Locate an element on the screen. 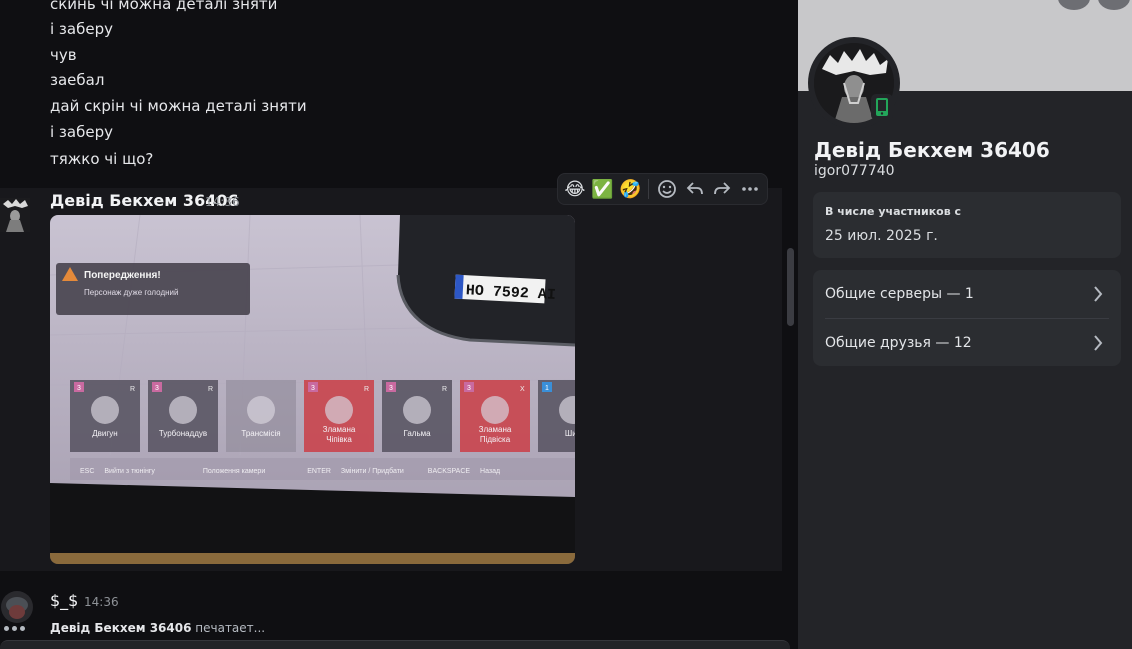 The image size is (1132, 649). add-reaction-icon is located at coordinates (667, 189).